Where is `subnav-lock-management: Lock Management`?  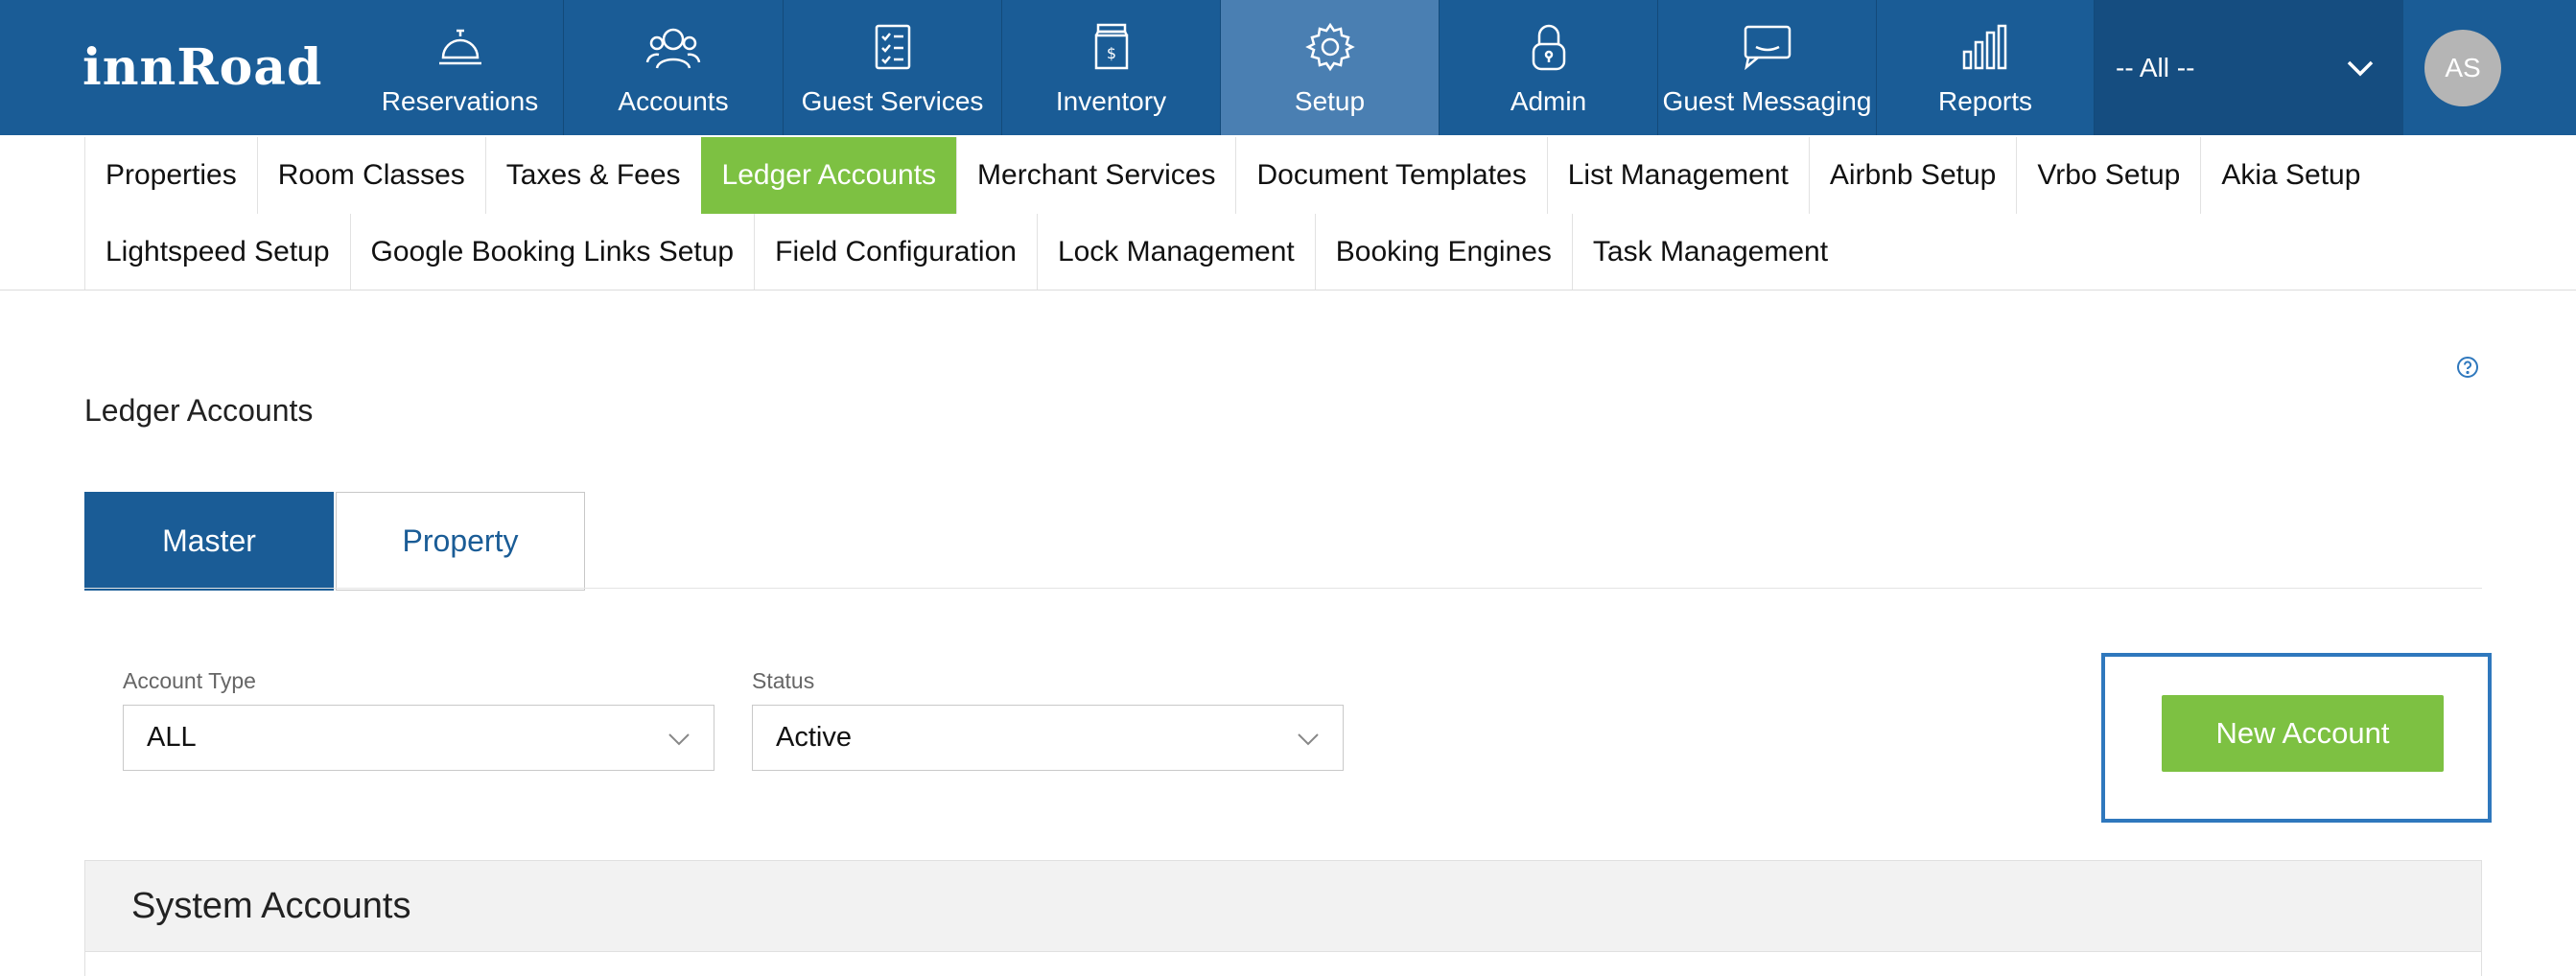
subnav-lock-management: Lock Management is located at coordinates (1175, 252).